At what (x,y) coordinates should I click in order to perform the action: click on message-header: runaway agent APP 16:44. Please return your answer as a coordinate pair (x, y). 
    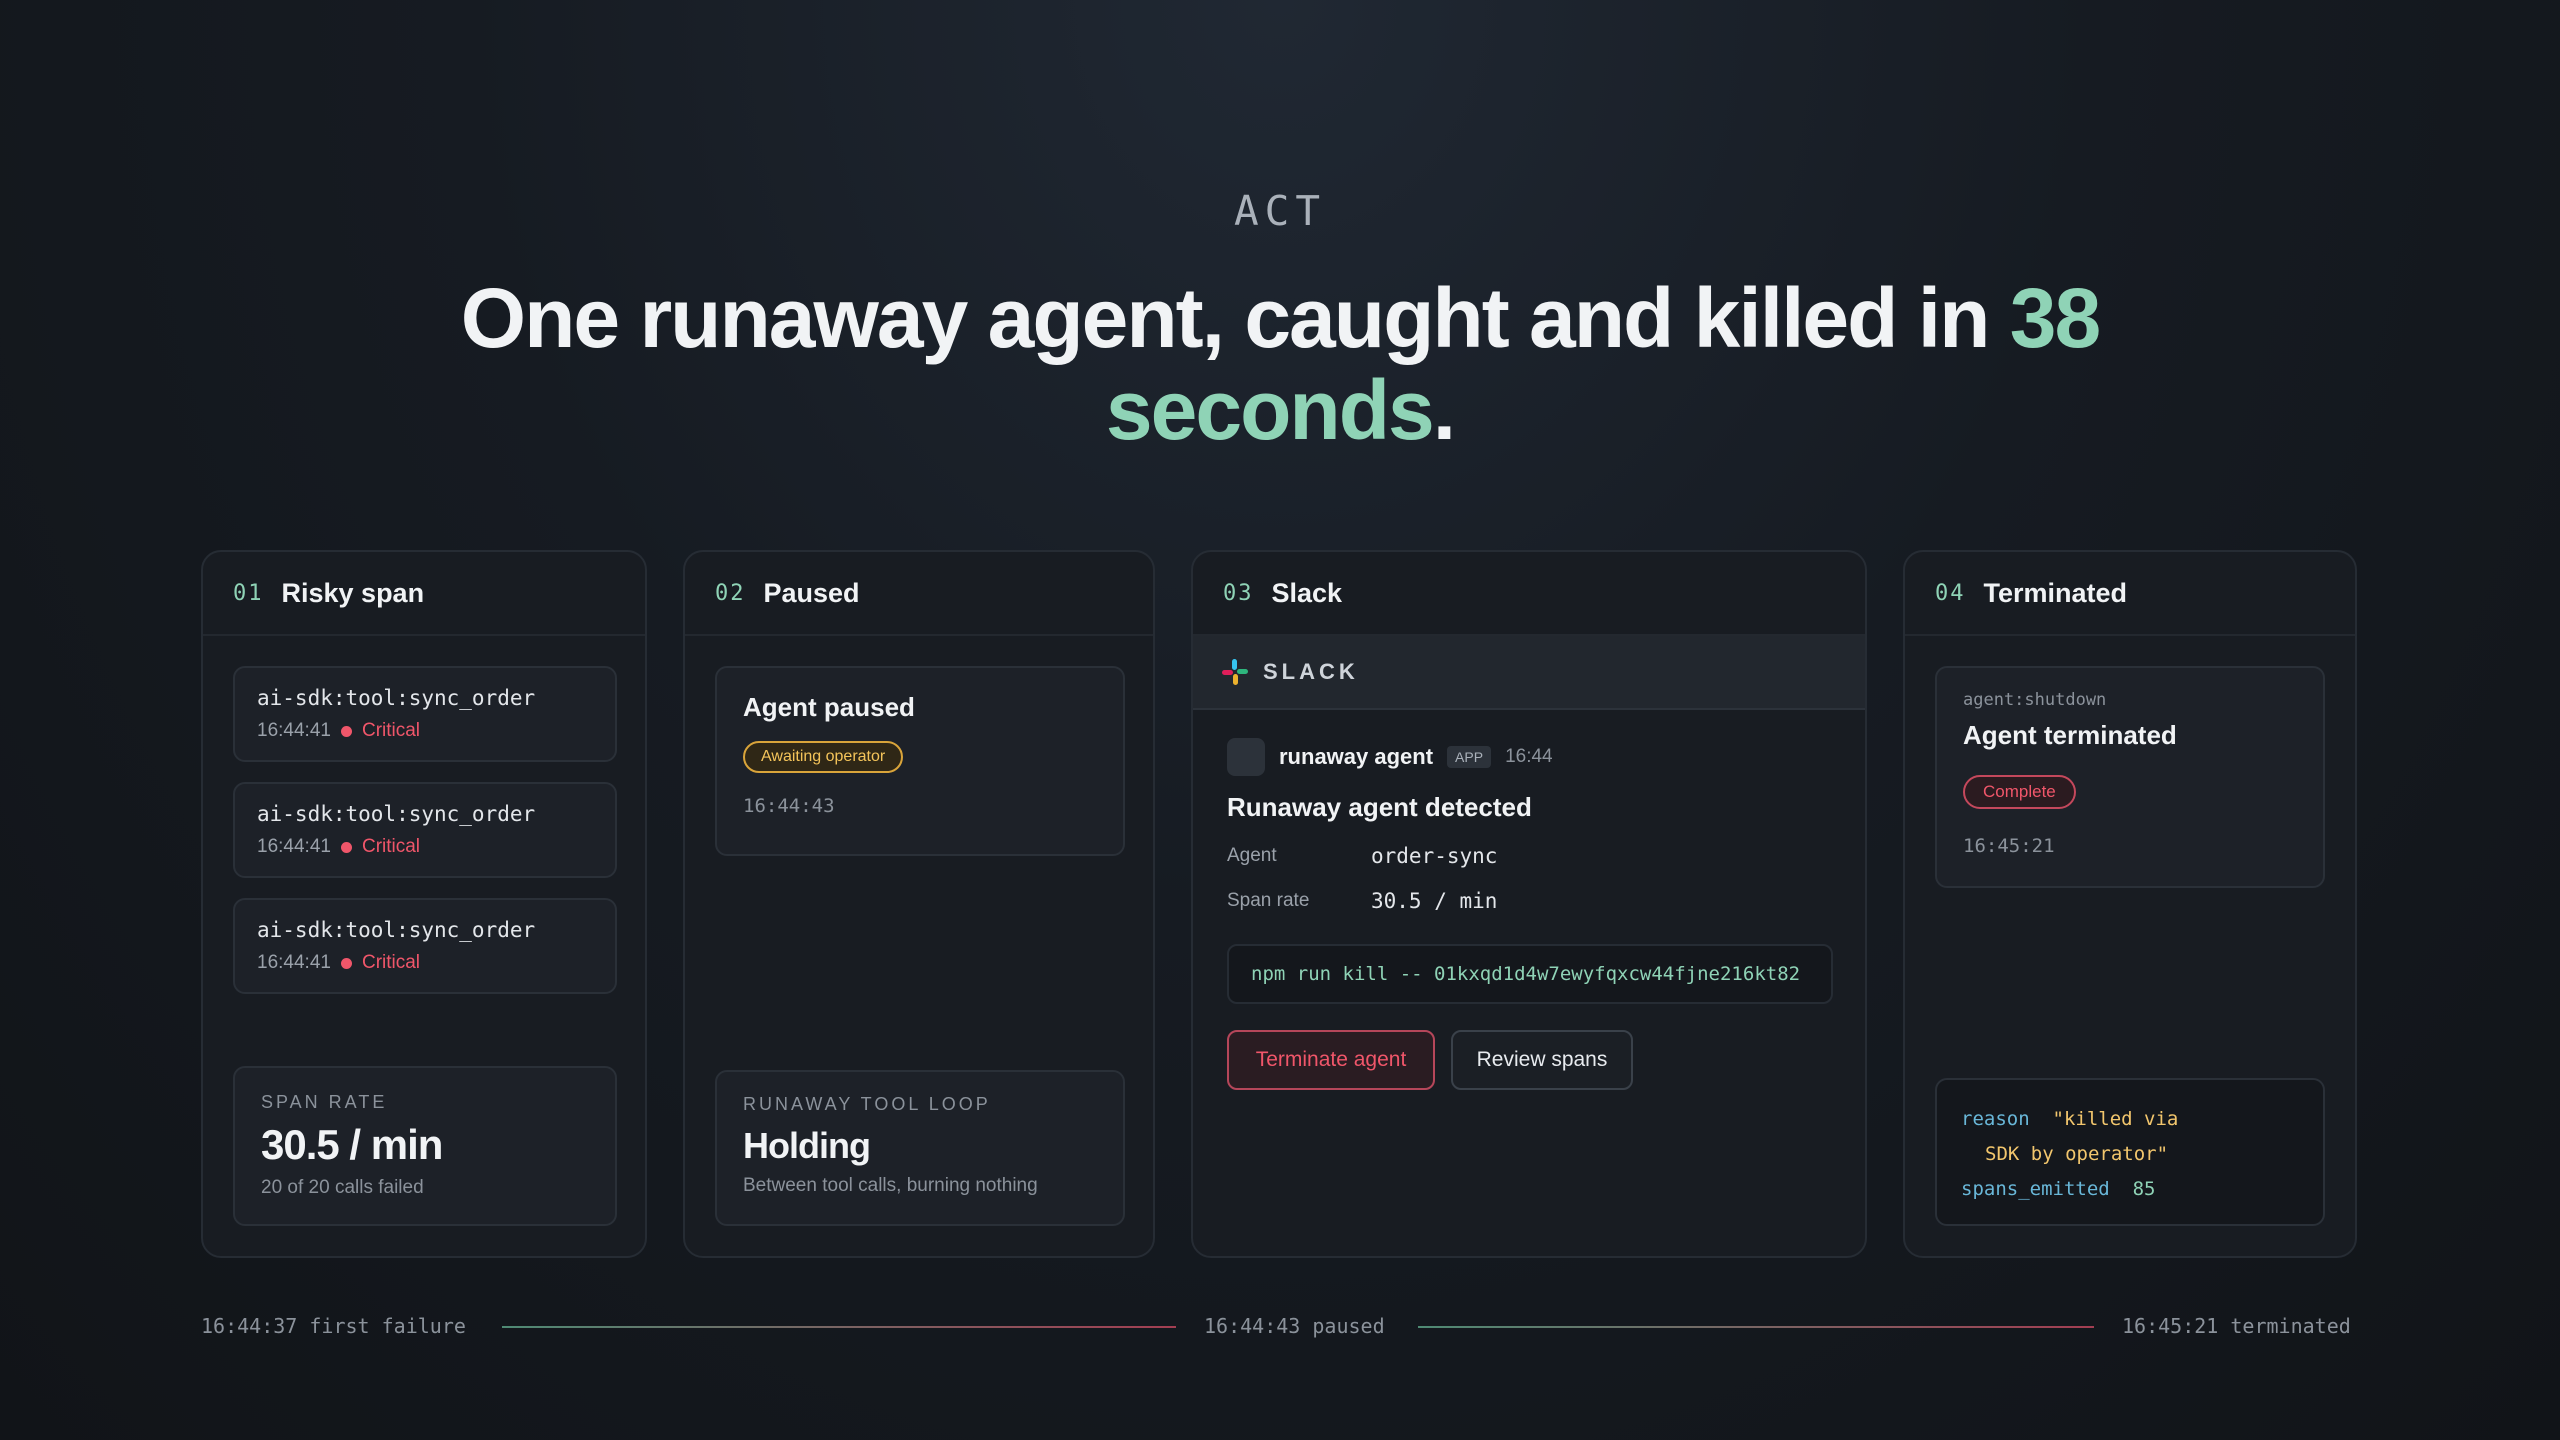
    Looking at the image, I should click on (1390, 757).